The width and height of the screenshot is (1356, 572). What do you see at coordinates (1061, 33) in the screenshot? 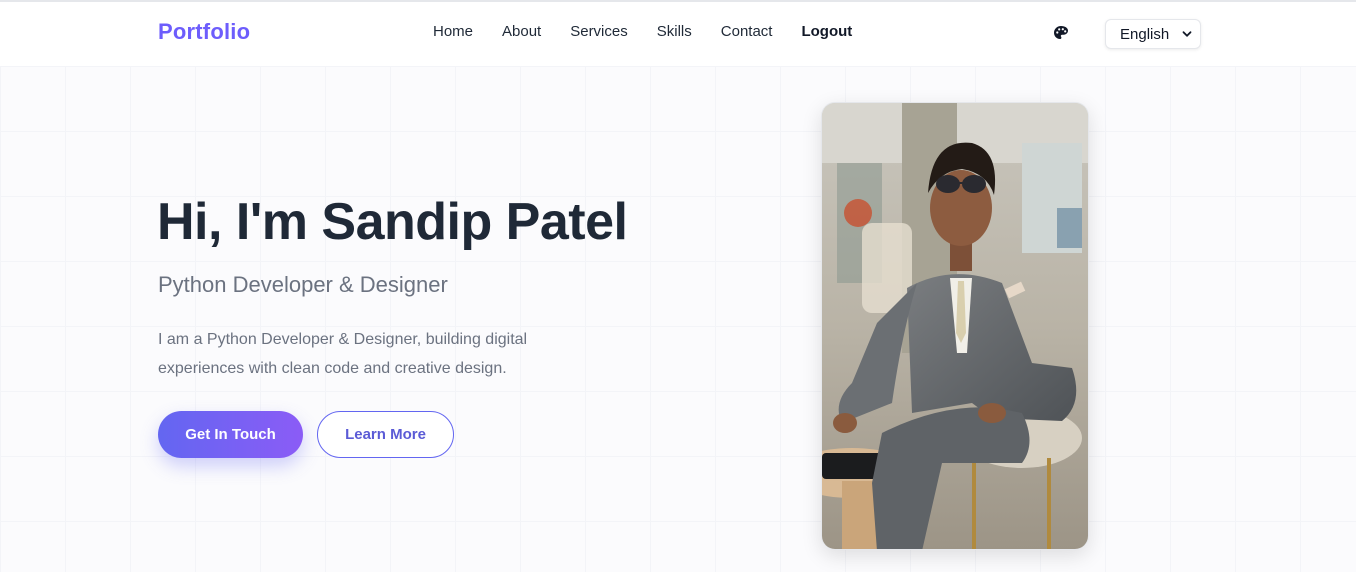
I see `palette-icon` at bounding box center [1061, 33].